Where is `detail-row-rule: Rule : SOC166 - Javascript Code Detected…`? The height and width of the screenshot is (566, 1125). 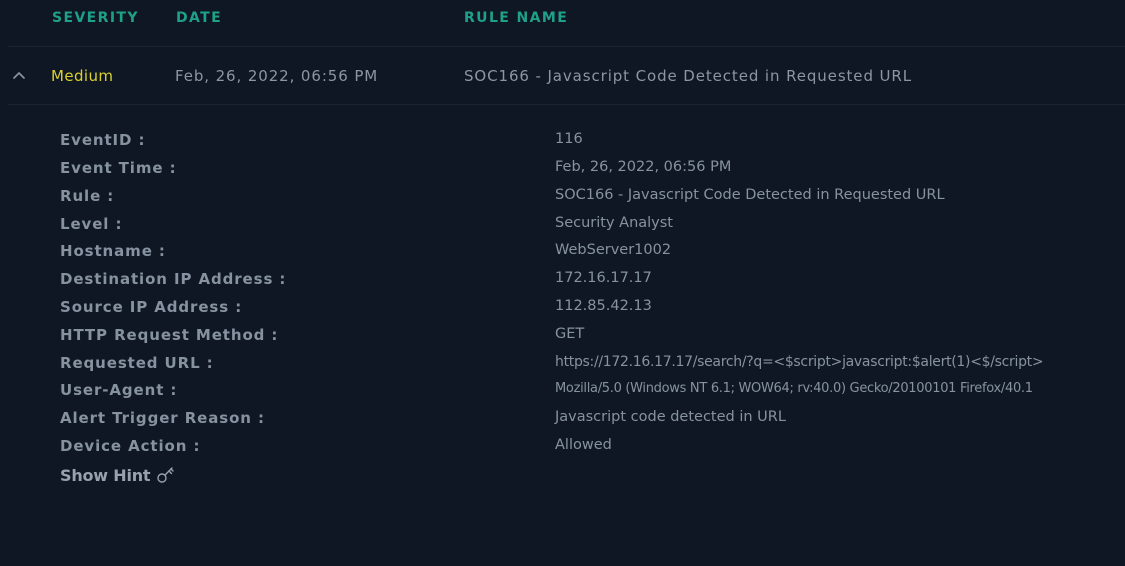
detail-row-rule: Rule : SOC166 - Javascript Code Detected… is located at coordinates (562, 201).